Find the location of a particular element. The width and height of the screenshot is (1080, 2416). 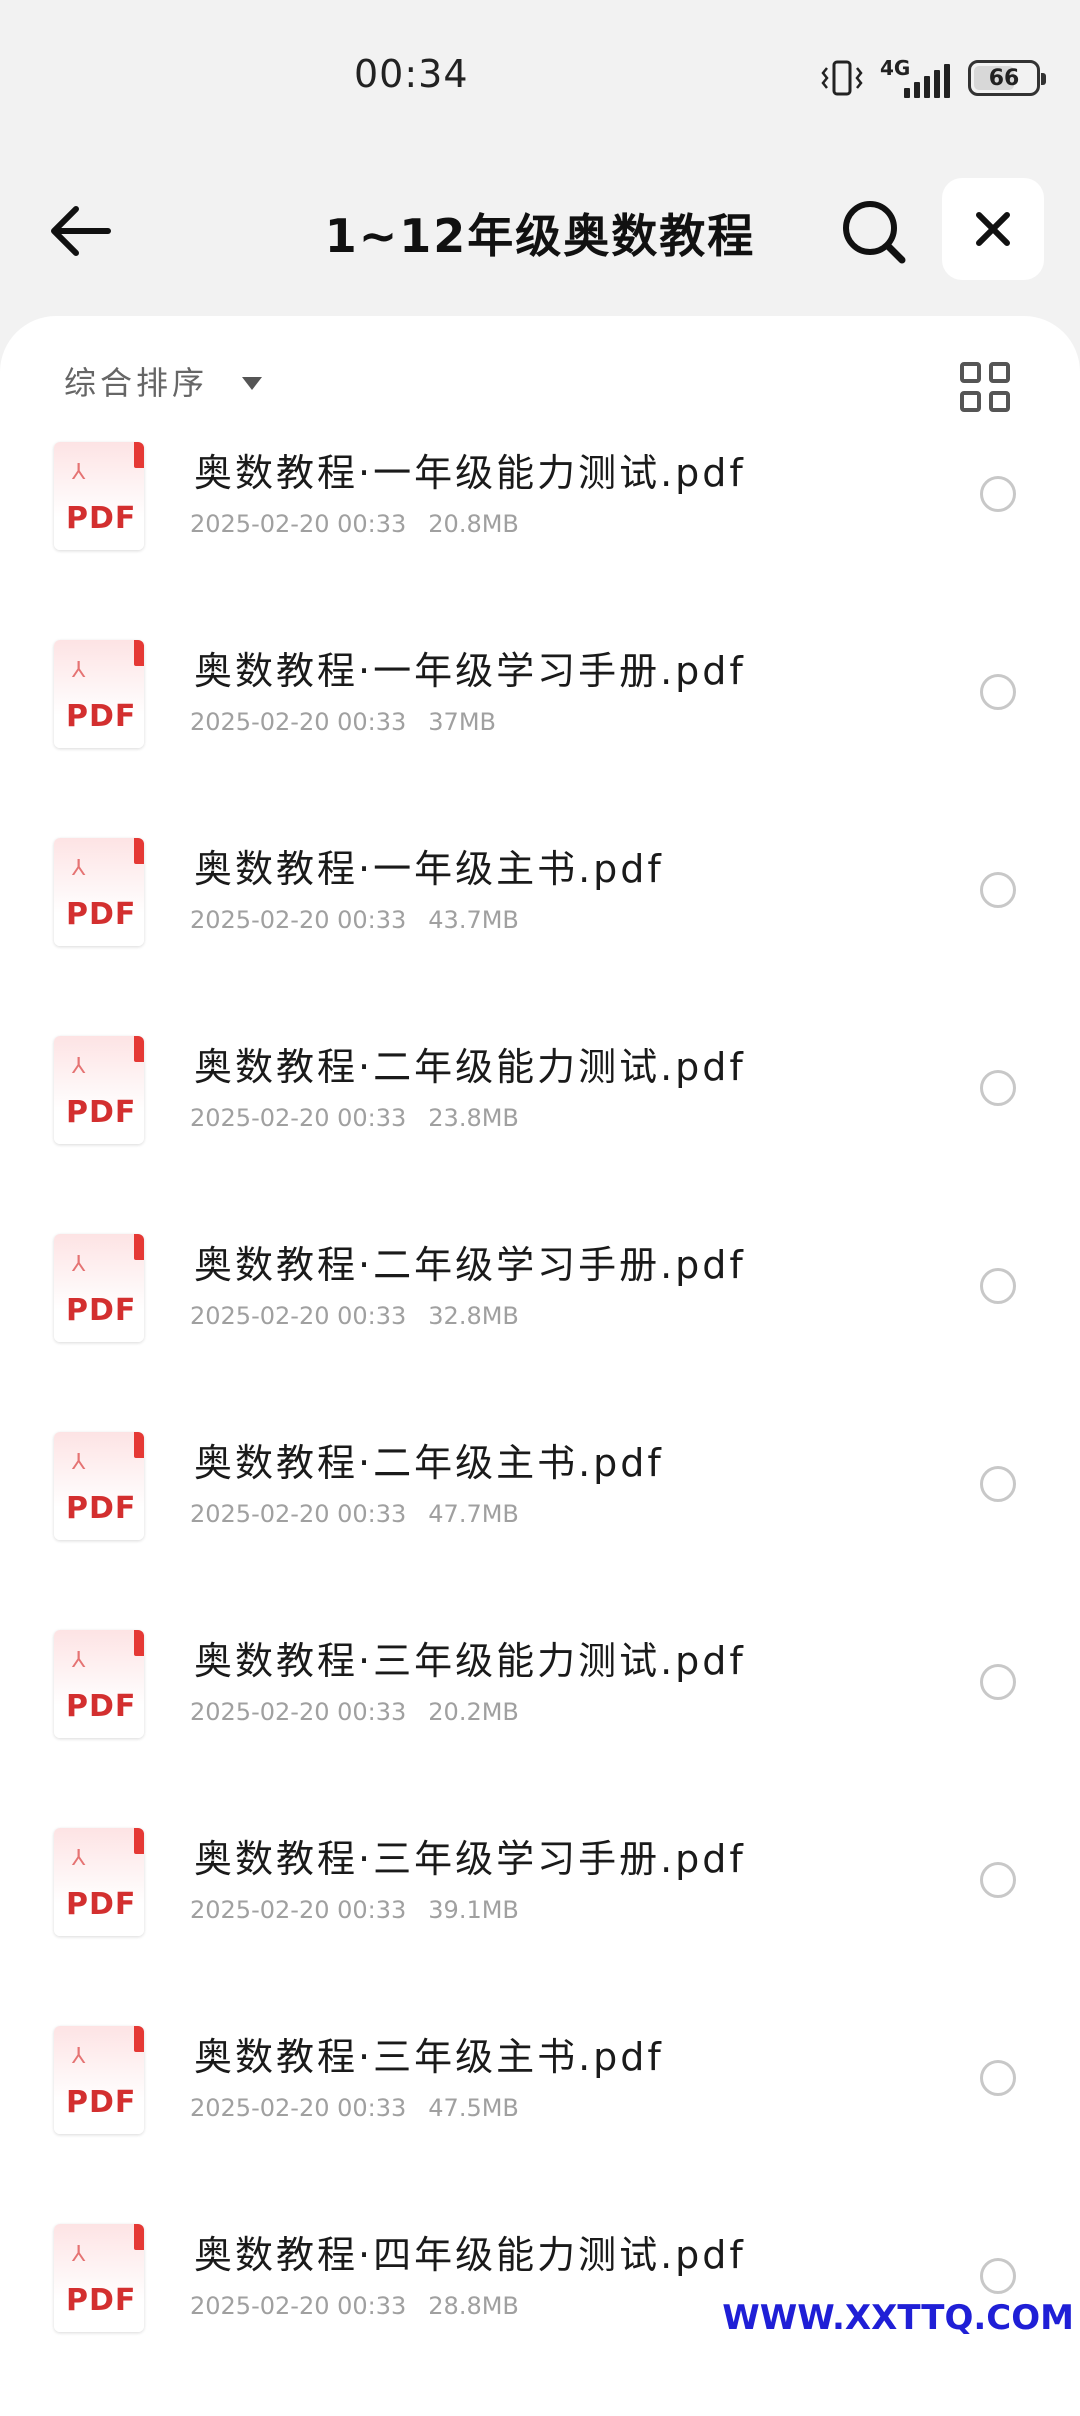

file-meta: 2025-02-20 00:33 23.8MB is located at coordinates (354, 1118).